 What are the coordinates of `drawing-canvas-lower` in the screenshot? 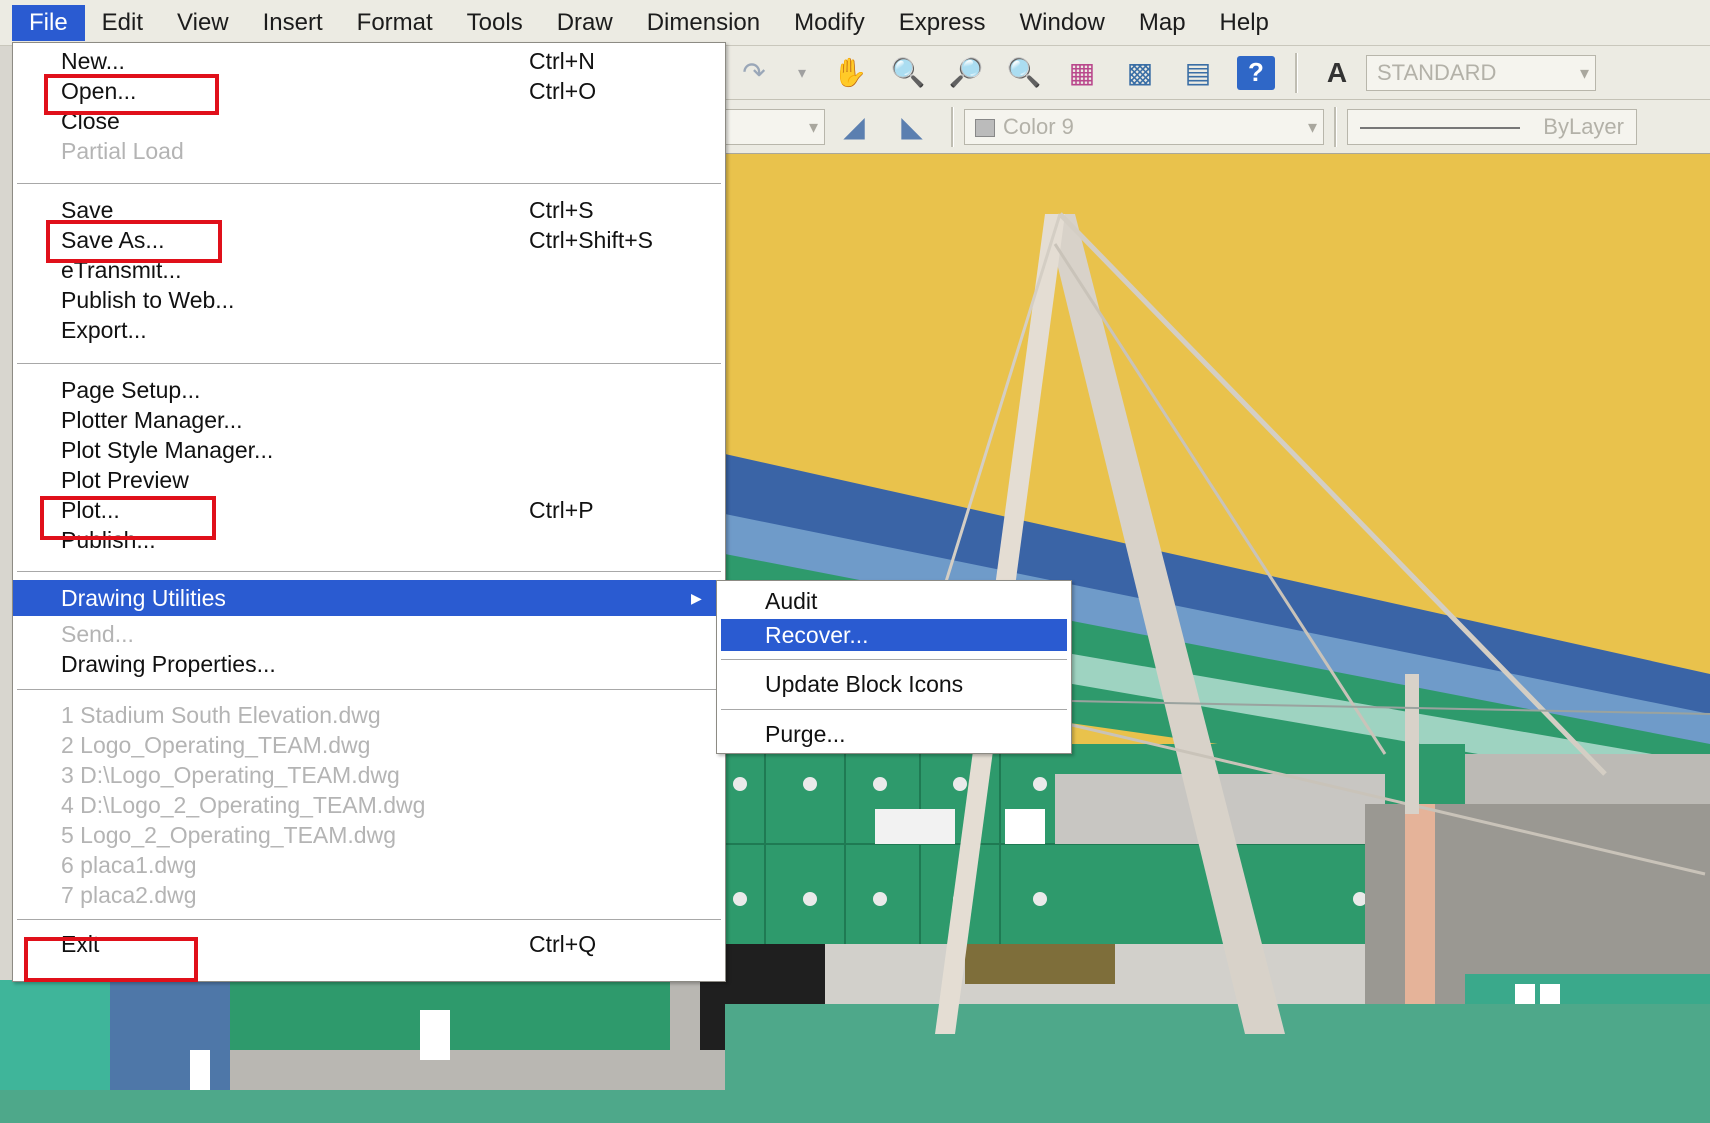 It's located at (362, 1051).